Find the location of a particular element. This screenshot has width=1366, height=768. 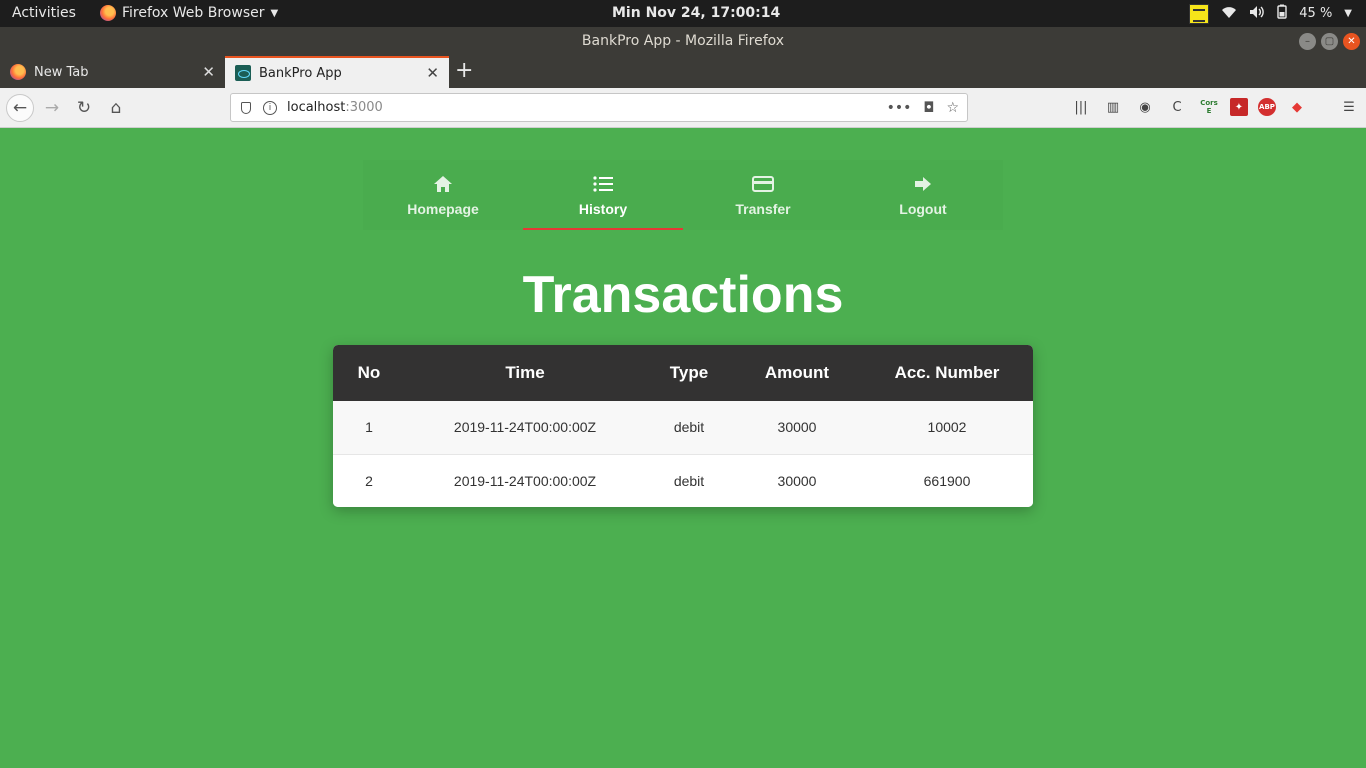

more-actions-icon: ••• is located at coordinates (899, 108).